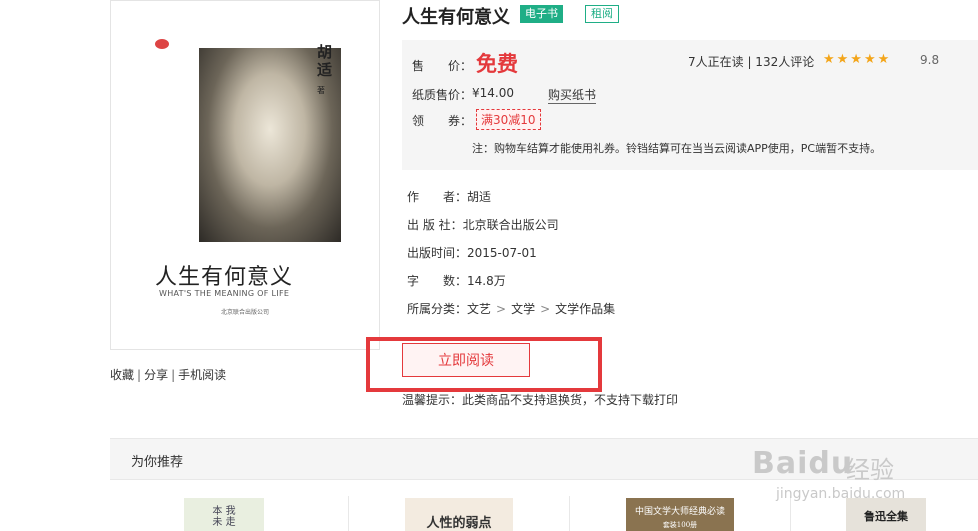 This screenshot has width=978, height=531. I want to click on price-label: 售 价：, so click(442, 66).